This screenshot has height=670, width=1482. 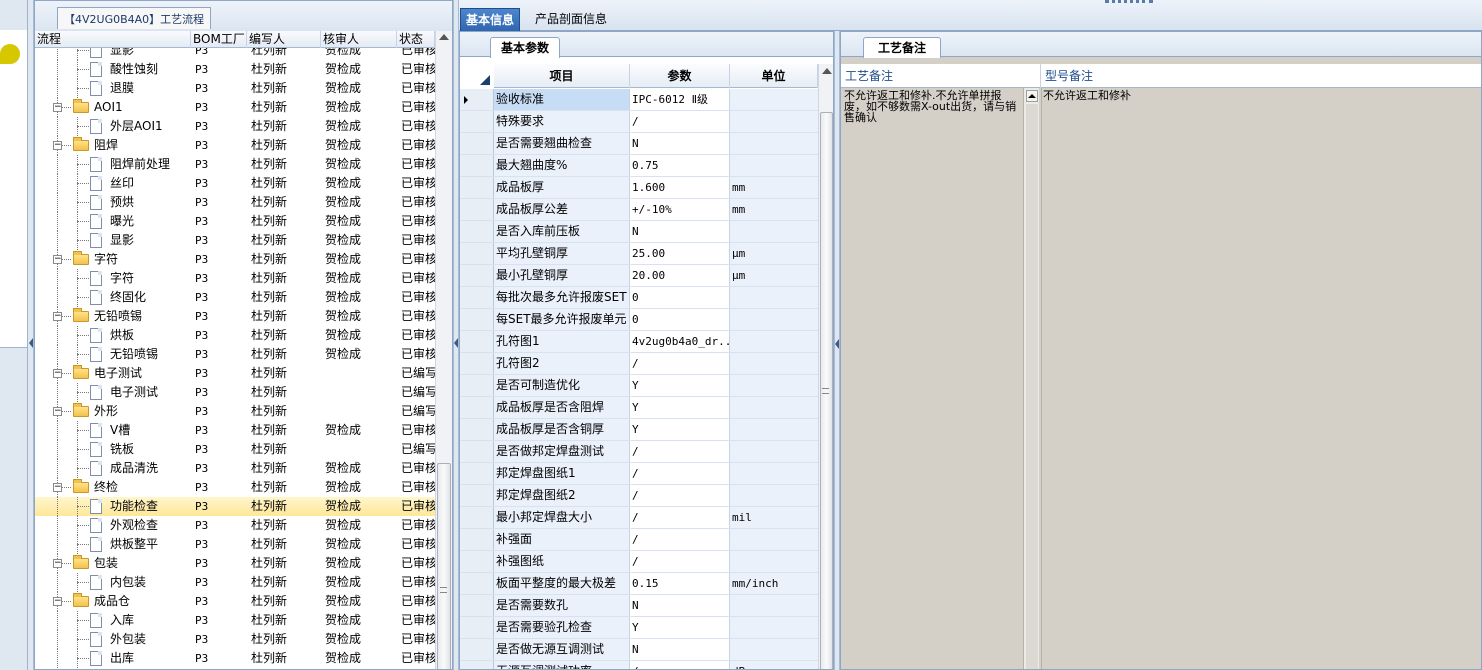 I want to click on tree-node: 丝印, so click(x=113, y=183).